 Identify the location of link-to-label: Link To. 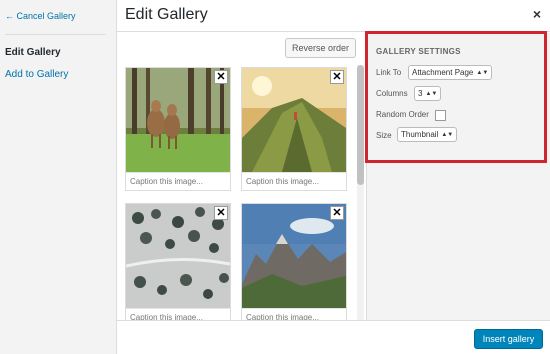
(389, 72).